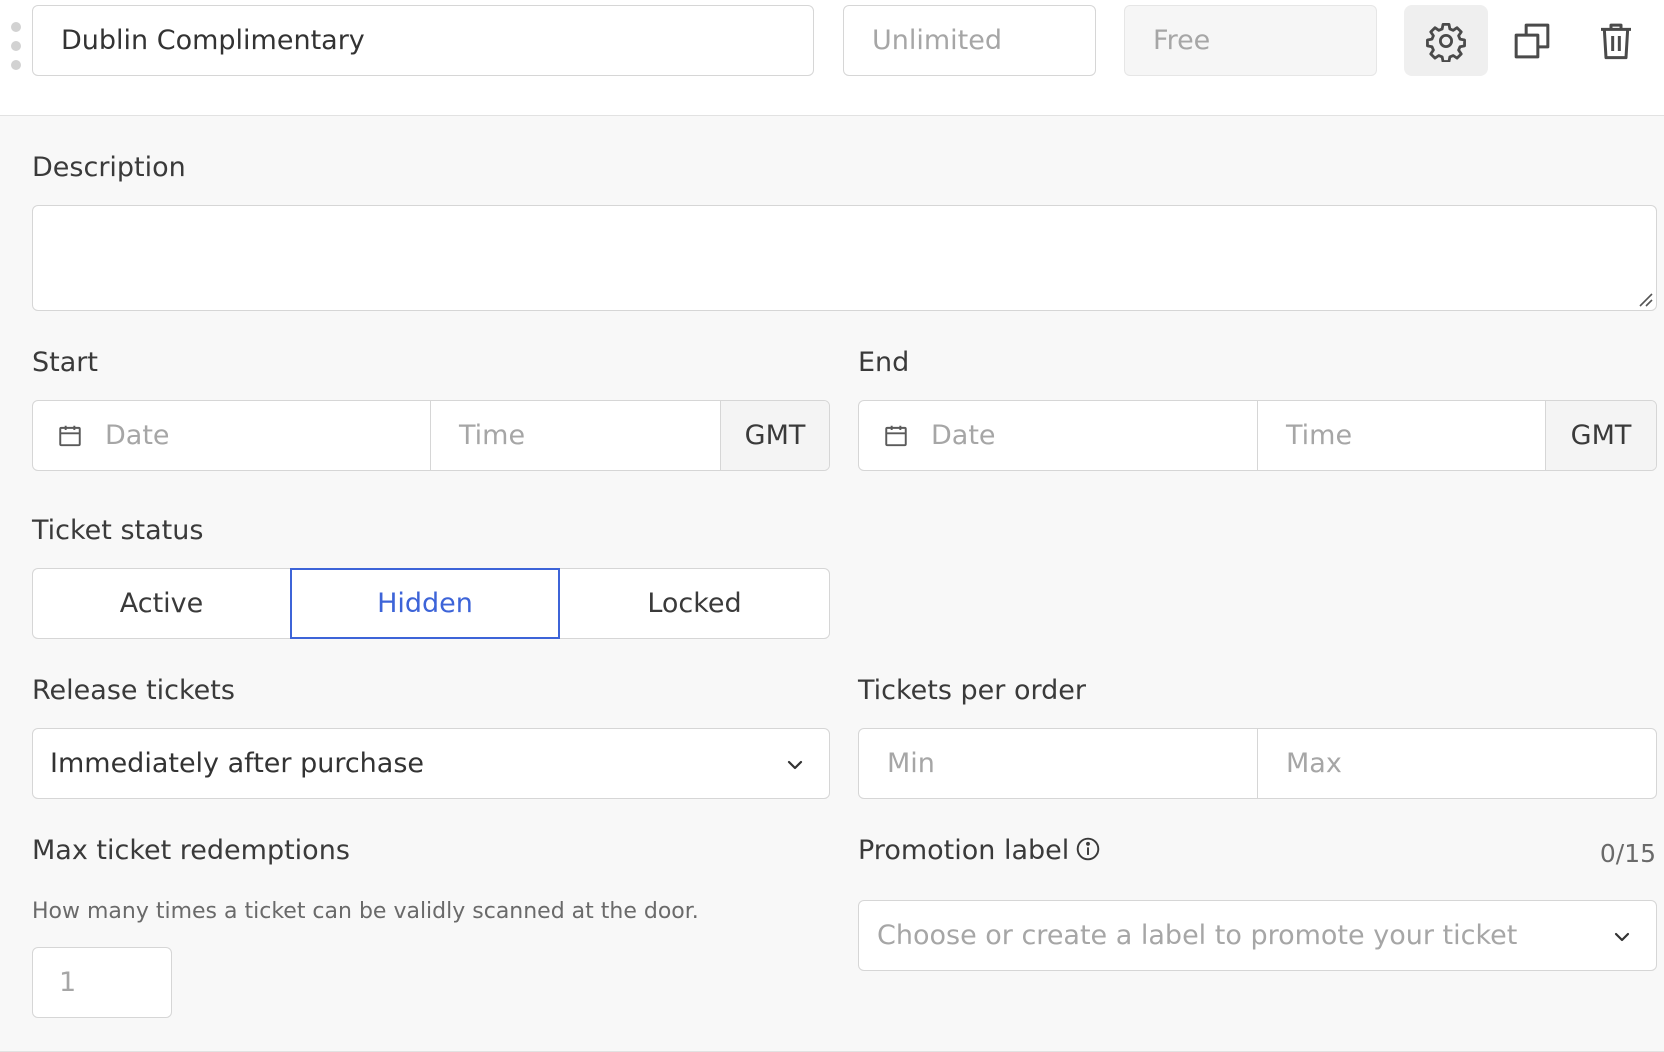 This screenshot has width=1664, height=1052. I want to click on promotion-label-text: Promotion label, so click(964, 850).